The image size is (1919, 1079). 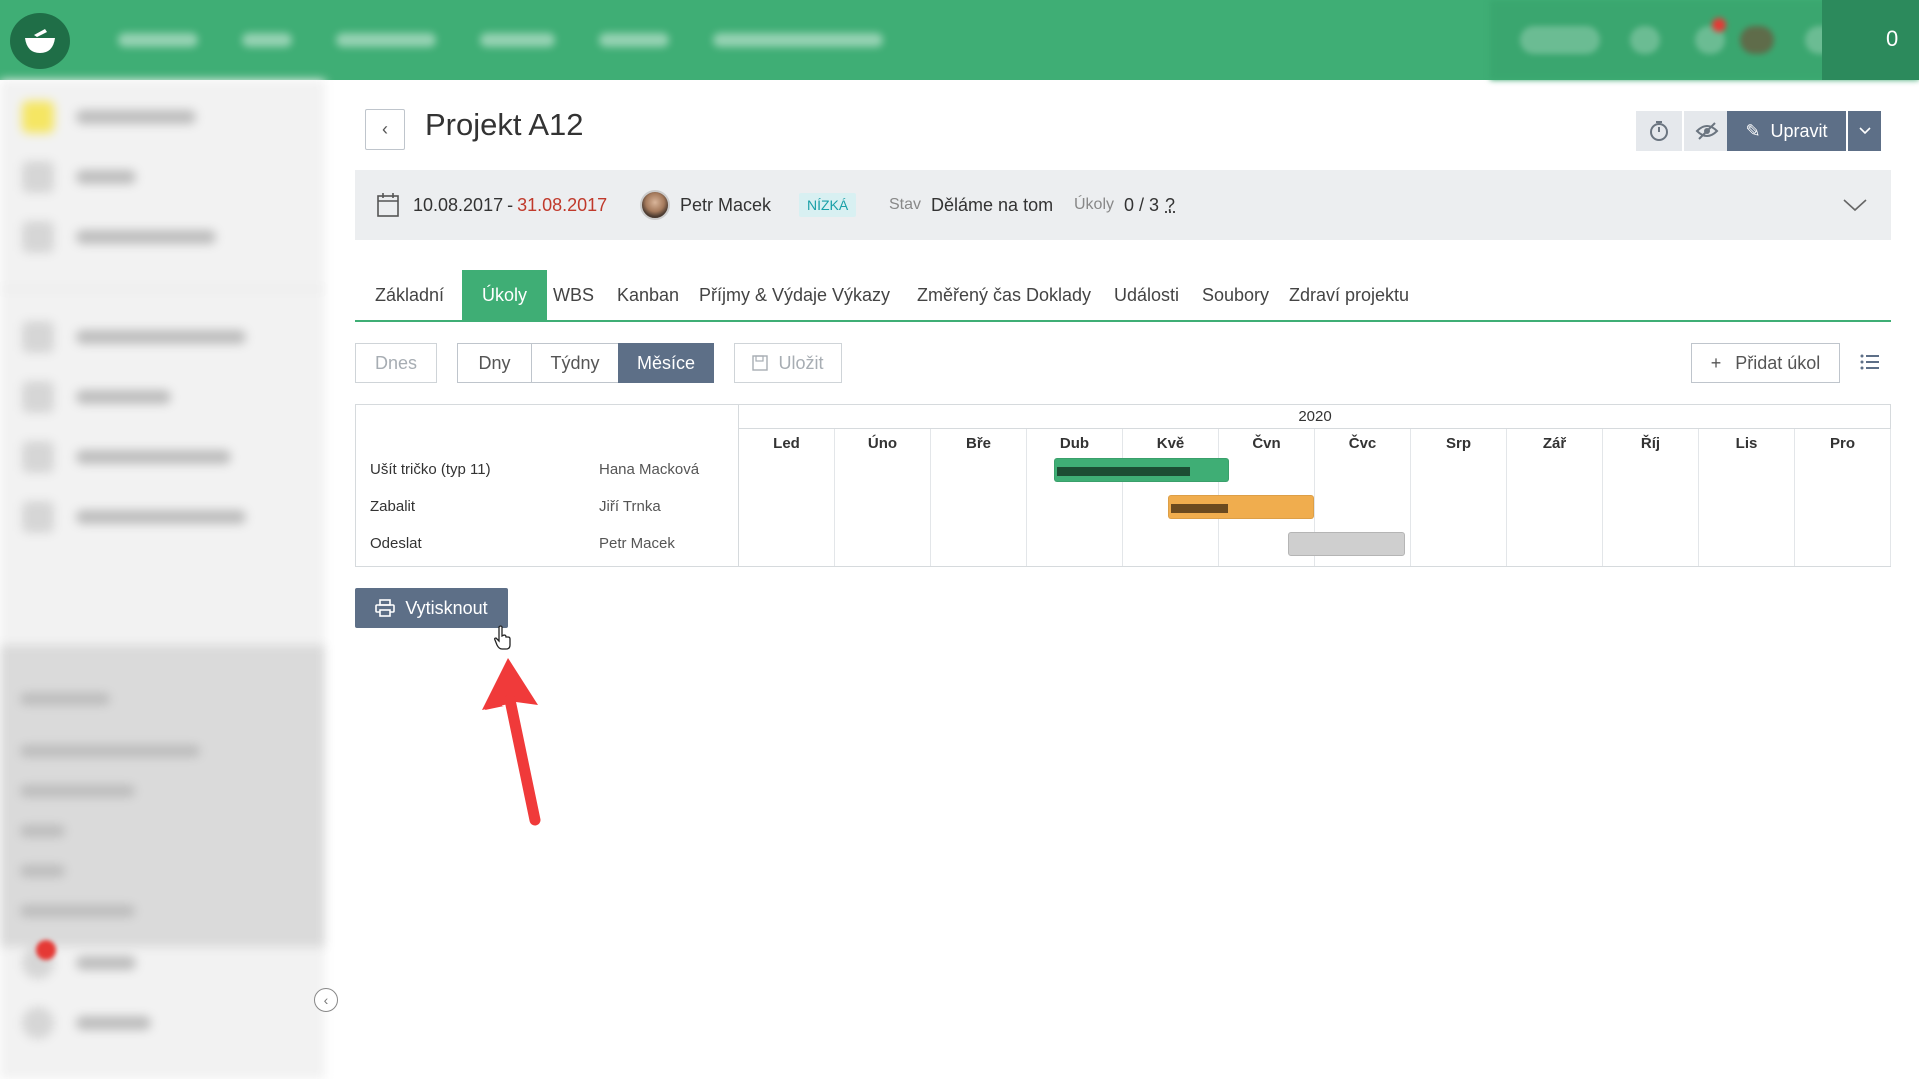 I want to click on gantt-month-label: Lis, so click(x=1746, y=443).